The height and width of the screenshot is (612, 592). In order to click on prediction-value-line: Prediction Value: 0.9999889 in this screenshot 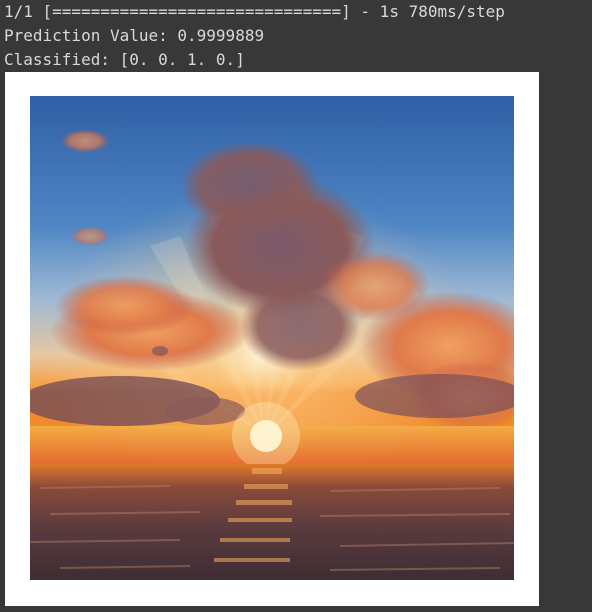, I will do `click(134, 35)`.